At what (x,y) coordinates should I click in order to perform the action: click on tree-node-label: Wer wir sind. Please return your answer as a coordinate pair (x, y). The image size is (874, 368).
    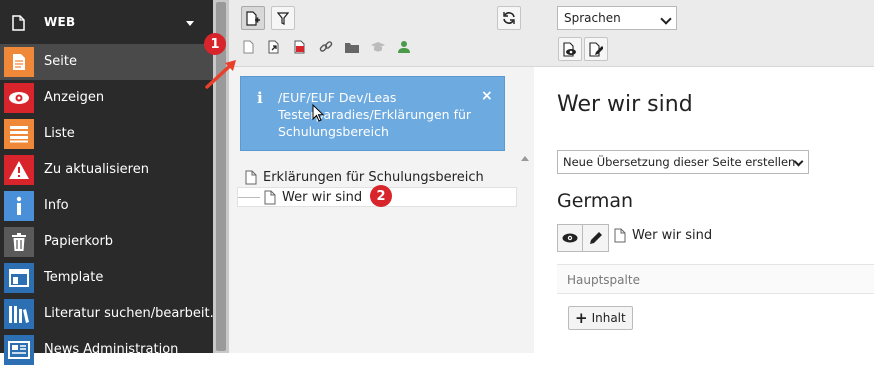
    Looking at the image, I should click on (322, 197).